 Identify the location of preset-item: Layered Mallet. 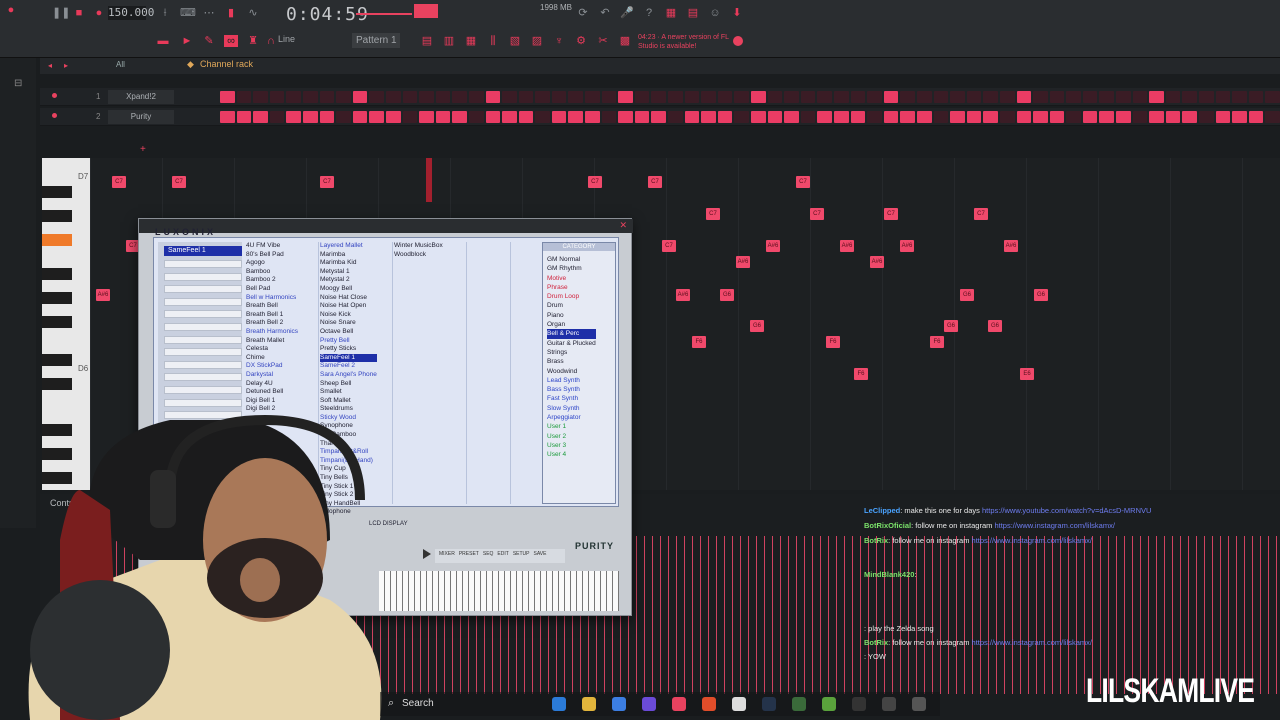
(348, 246).